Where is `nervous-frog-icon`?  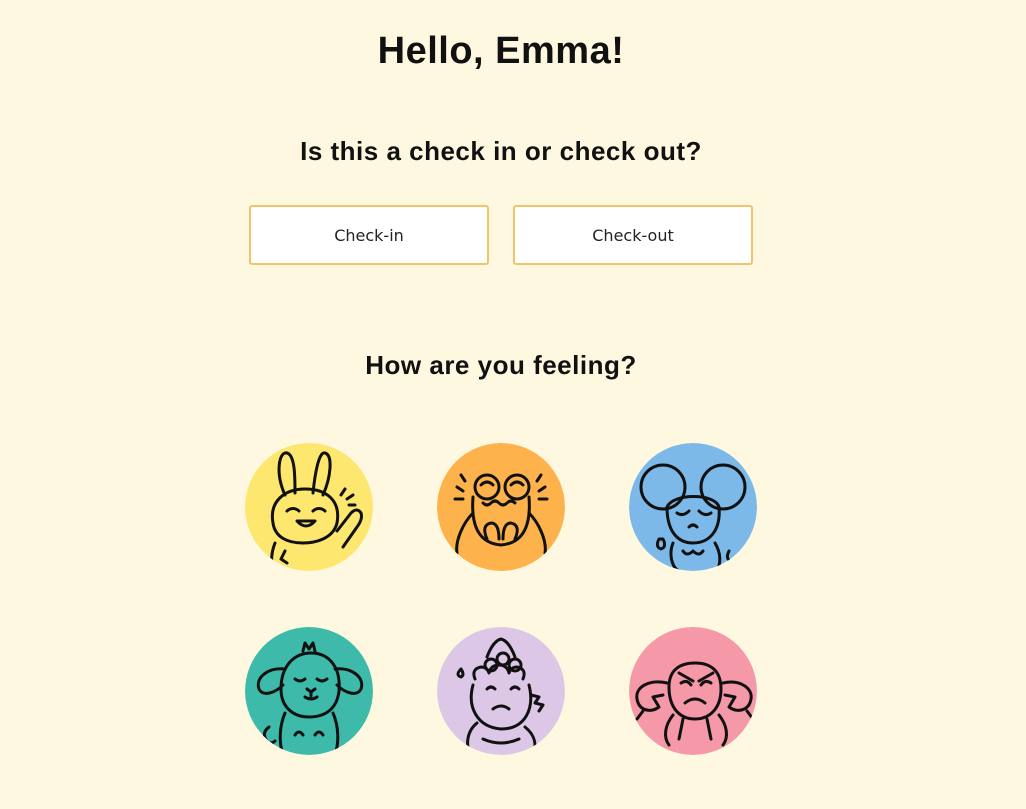 nervous-frog-icon is located at coordinates (501, 507).